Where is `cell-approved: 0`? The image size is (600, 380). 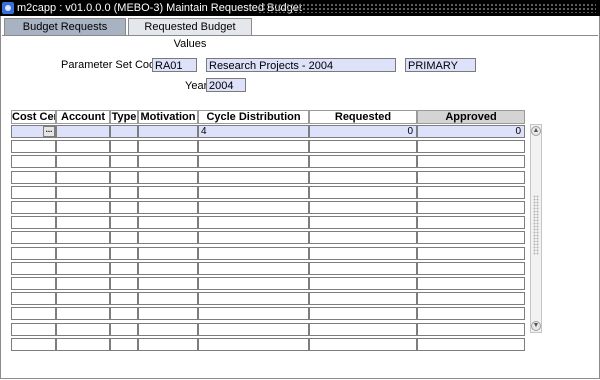 cell-approved: 0 is located at coordinates (471, 131).